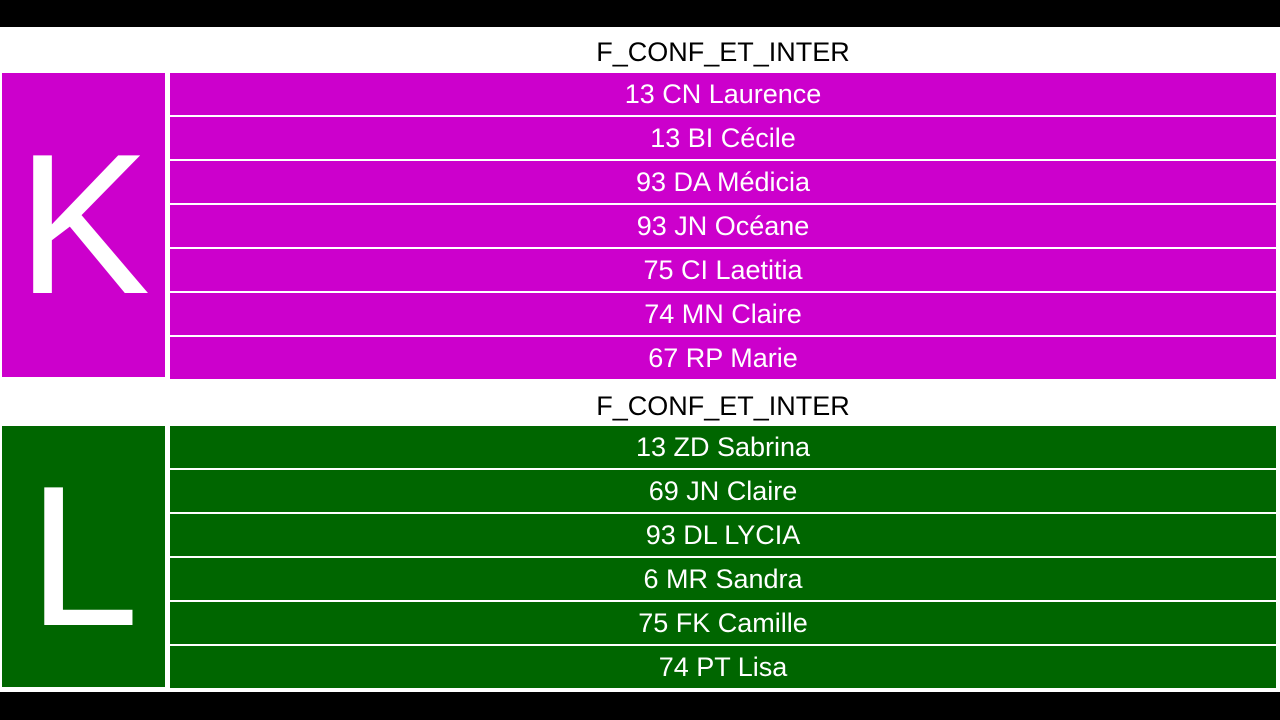 The width and height of the screenshot is (1280, 720). What do you see at coordinates (723, 579) in the screenshot?
I see `list-item: 6 MR Sandra` at bounding box center [723, 579].